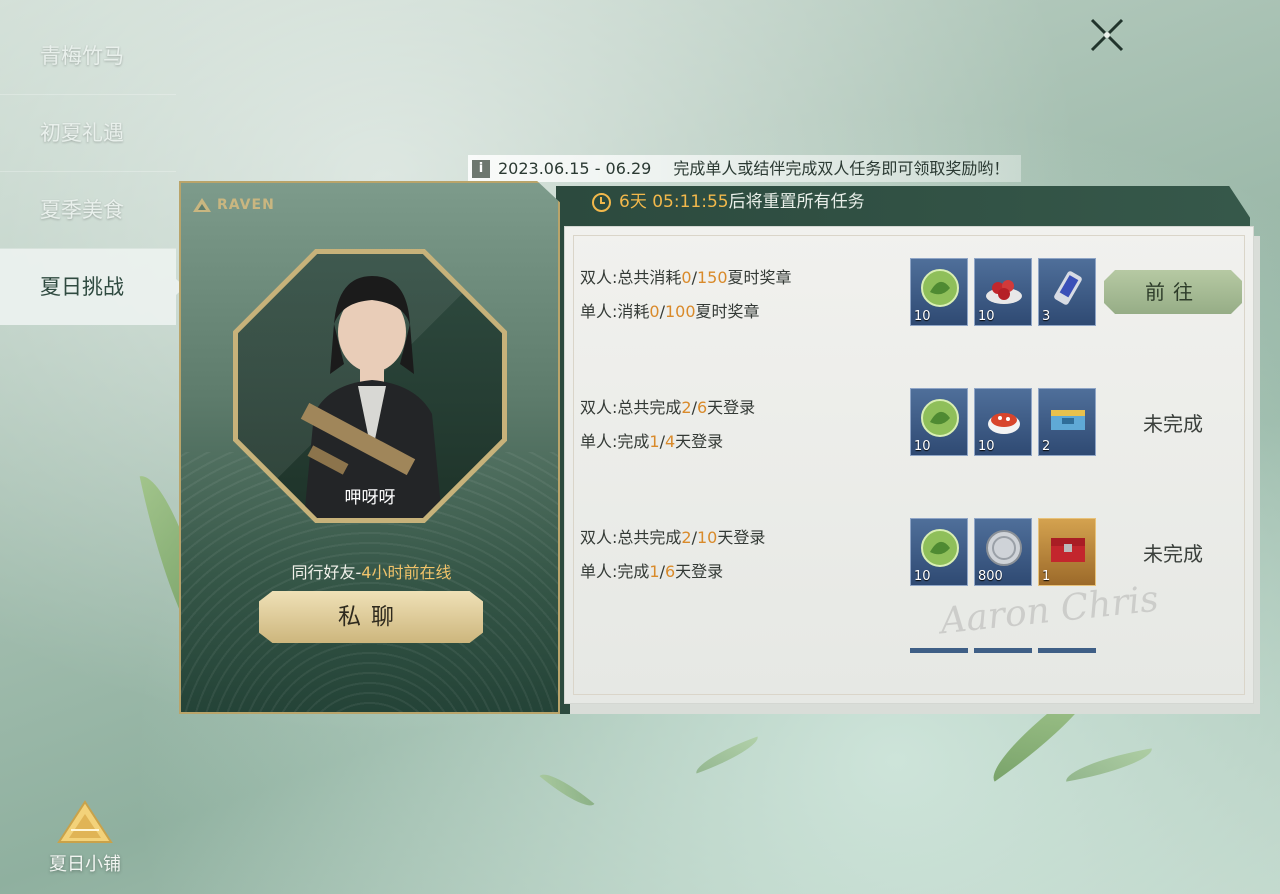 The height and width of the screenshot is (894, 1280). I want to click on sidebar: 青梅竹马 初夏礼遇 夏季美食 夏日挑战, so click(92, 171).